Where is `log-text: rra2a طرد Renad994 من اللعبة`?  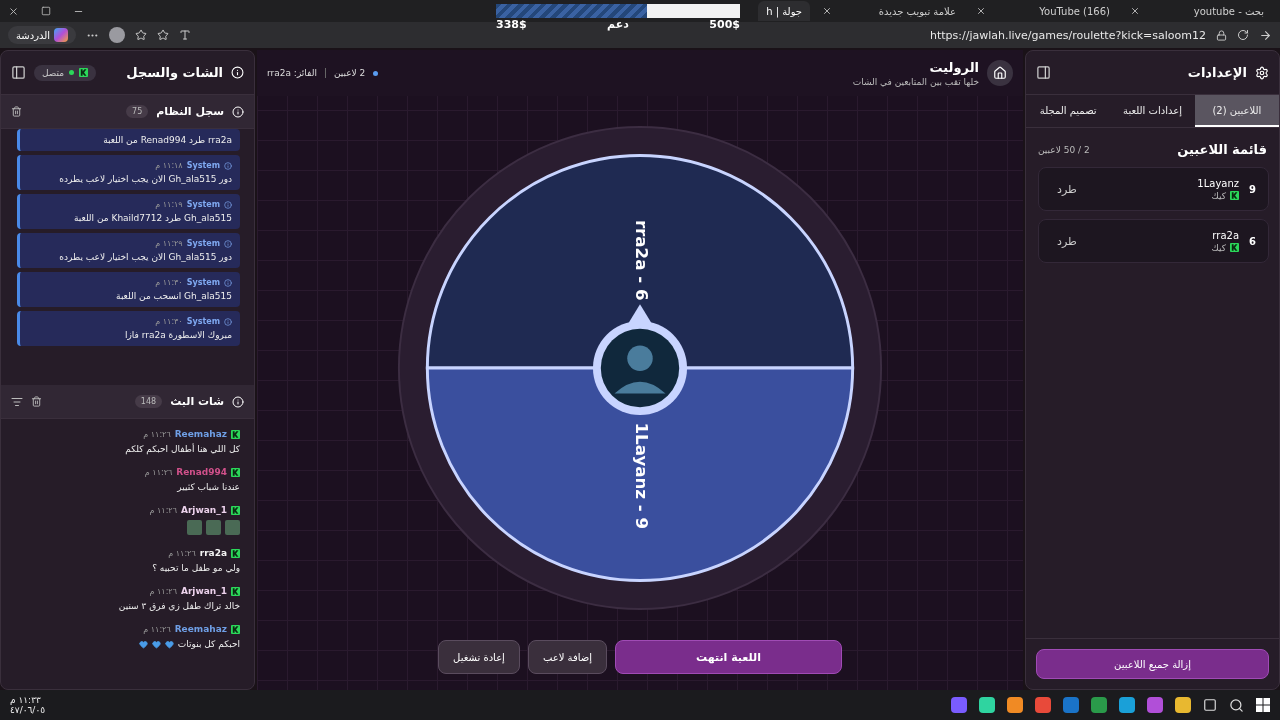 log-text: rra2a طرد Renad994 من اللعبة is located at coordinates (167, 140).